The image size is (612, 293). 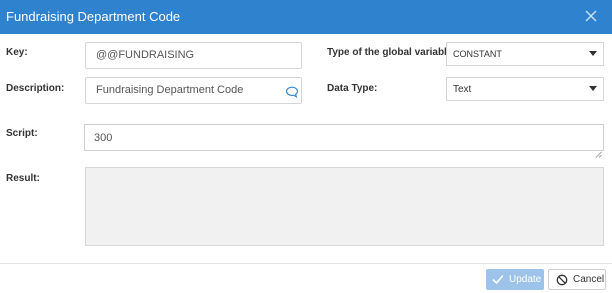 What do you see at coordinates (462, 89) in the screenshot?
I see `data-type-value: Text` at bounding box center [462, 89].